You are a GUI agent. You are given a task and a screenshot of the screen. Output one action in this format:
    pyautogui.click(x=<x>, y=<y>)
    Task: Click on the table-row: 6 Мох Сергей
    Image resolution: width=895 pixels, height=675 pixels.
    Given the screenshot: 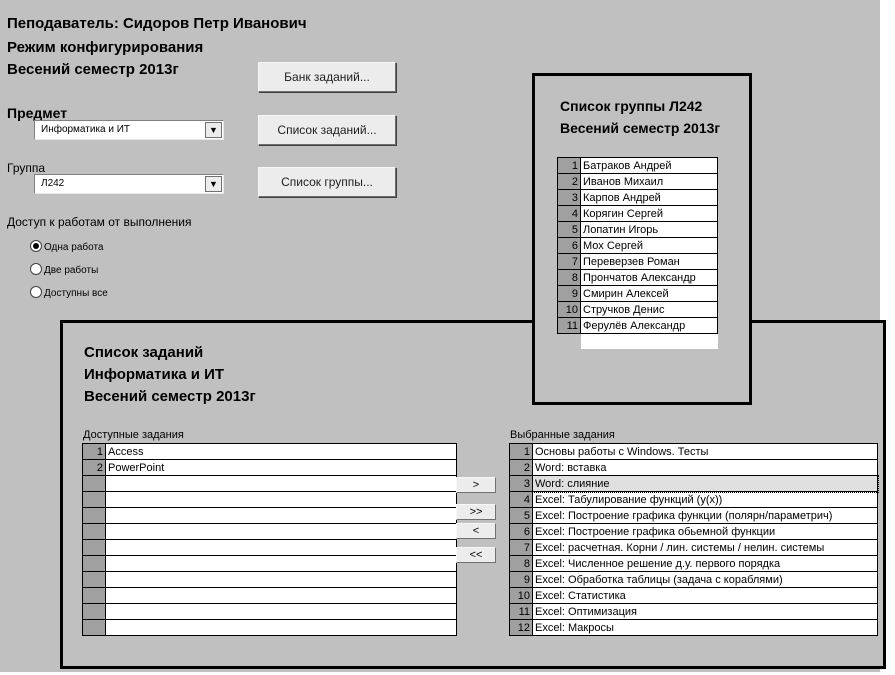 What is the action you would take?
    pyautogui.click(x=637, y=245)
    